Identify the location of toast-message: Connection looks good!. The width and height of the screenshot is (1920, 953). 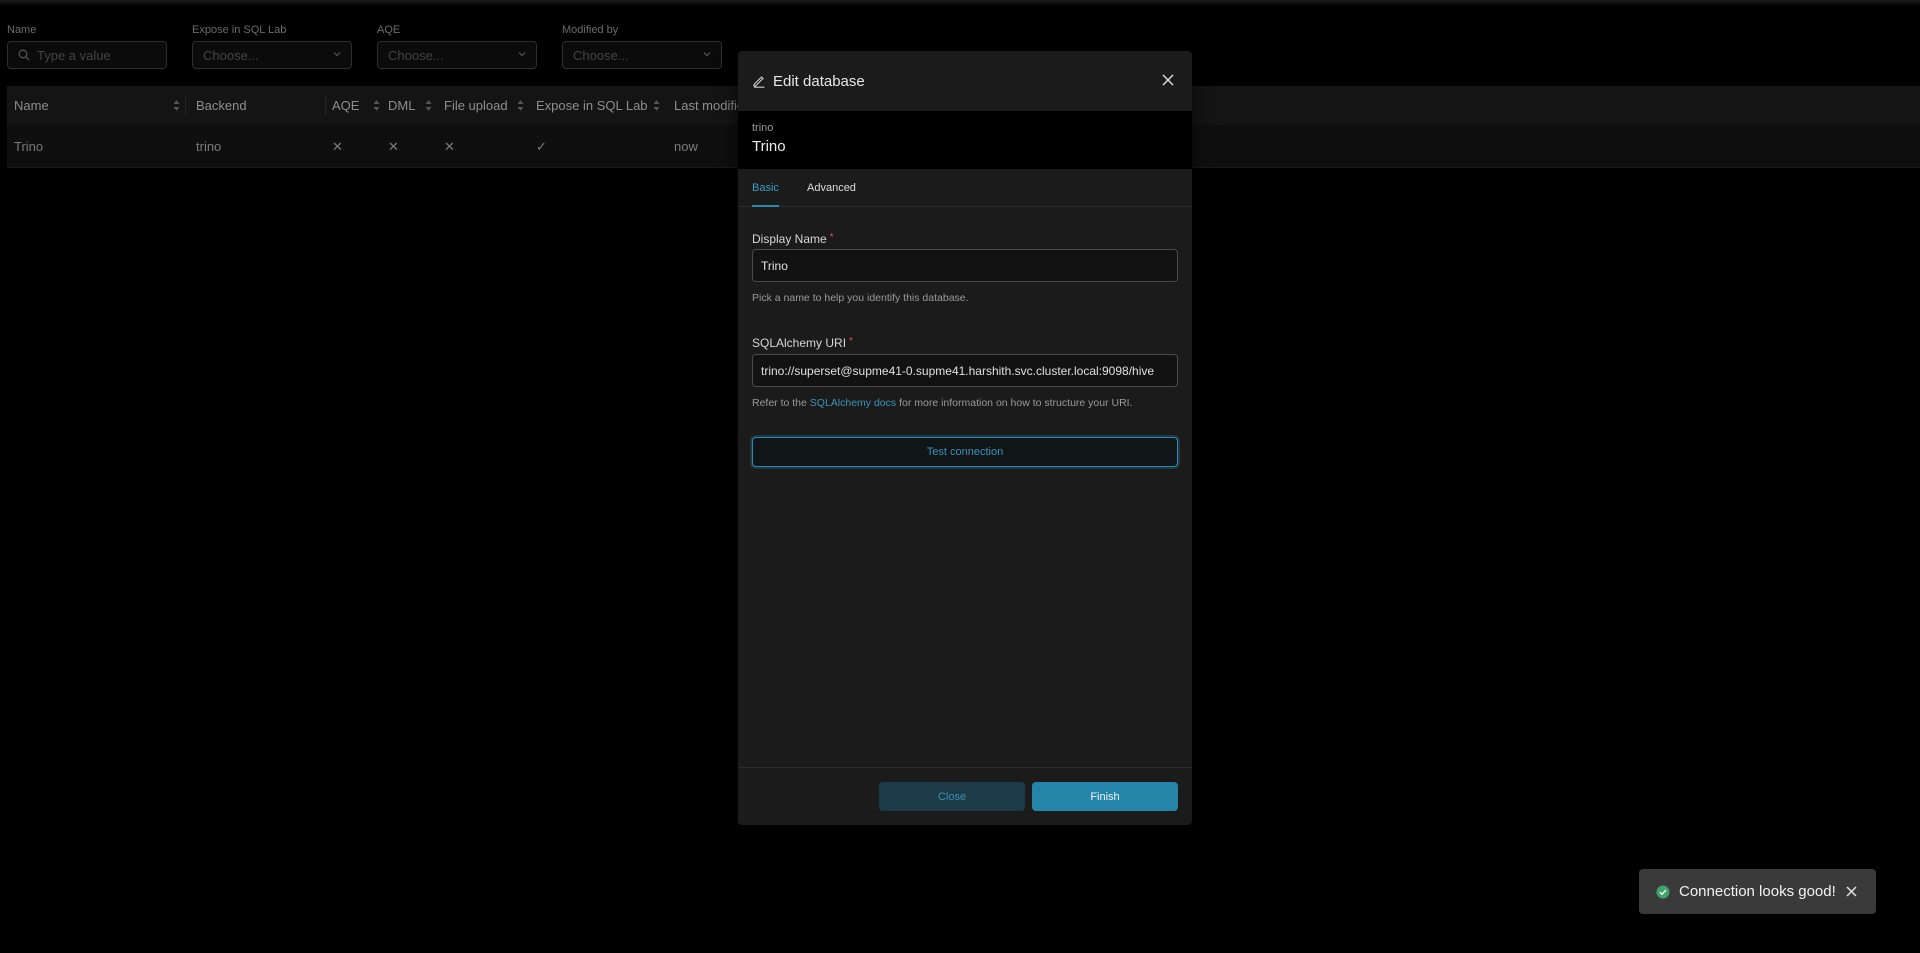
(1757, 891).